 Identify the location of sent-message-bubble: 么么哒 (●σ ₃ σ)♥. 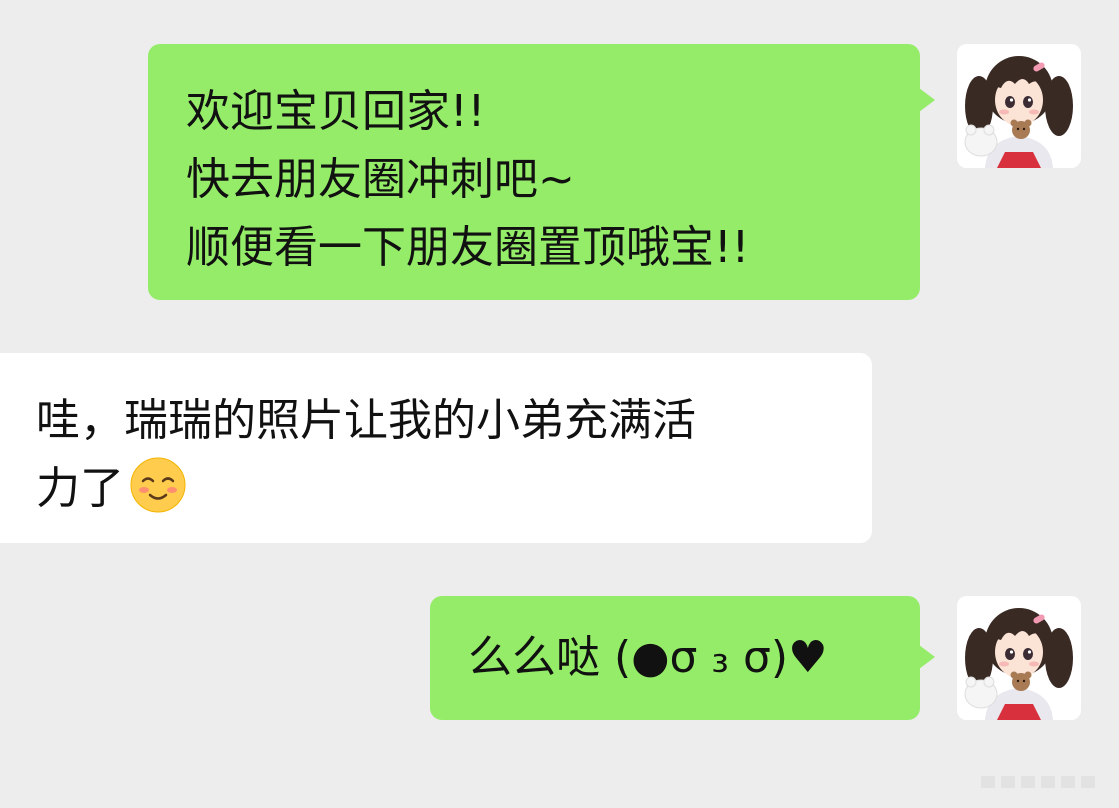
(675, 658).